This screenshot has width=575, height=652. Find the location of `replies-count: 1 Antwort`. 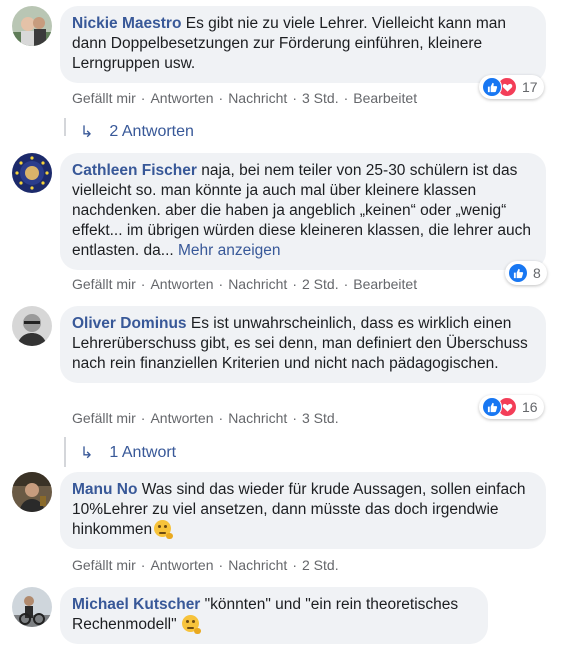

replies-count: 1 Antwort is located at coordinates (143, 452).